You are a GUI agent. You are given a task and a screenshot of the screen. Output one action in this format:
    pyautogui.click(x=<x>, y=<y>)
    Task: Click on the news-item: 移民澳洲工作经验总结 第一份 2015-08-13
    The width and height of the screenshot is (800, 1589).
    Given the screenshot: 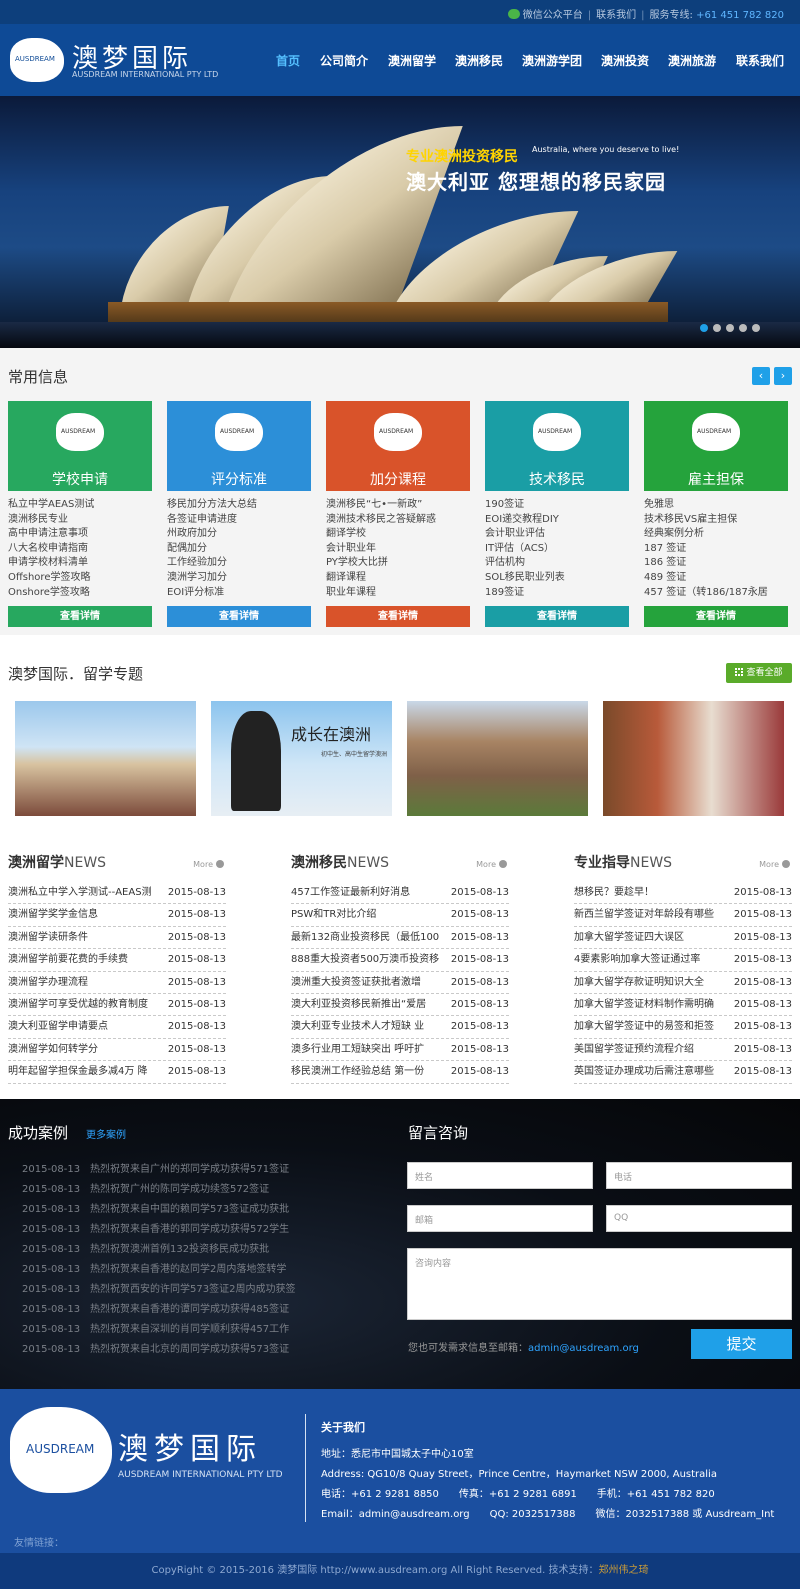 What is the action you would take?
    pyautogui.click(x=400, y=1072)
    